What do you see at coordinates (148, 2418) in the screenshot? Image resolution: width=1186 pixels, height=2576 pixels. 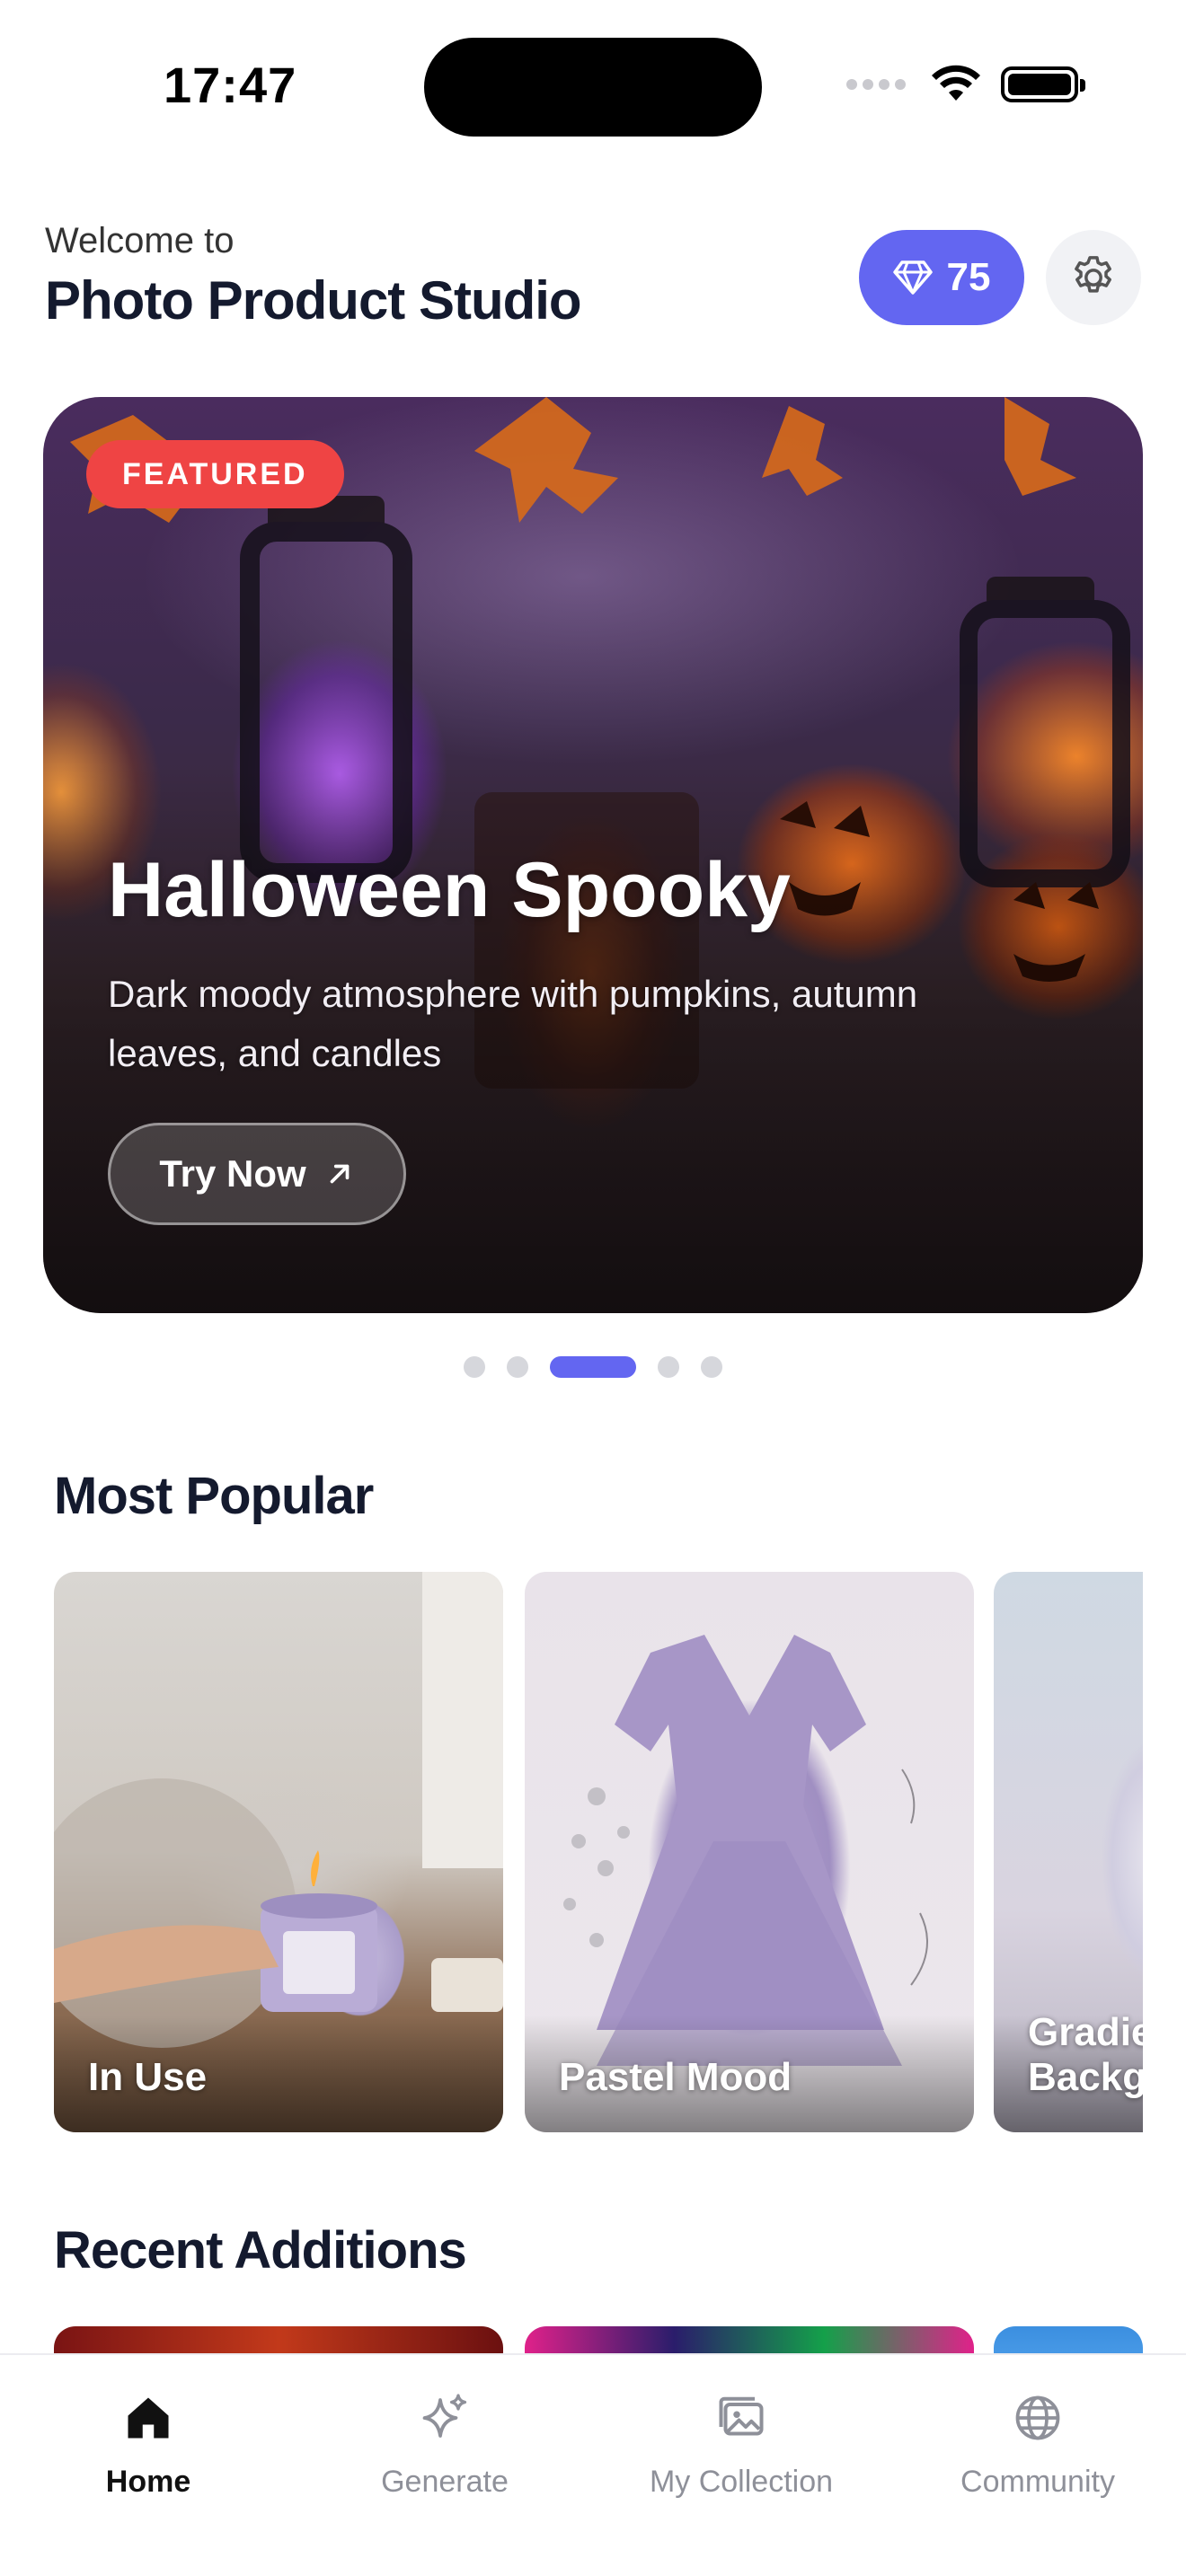 I see `home-icon` at bounding box center [148, 2418].